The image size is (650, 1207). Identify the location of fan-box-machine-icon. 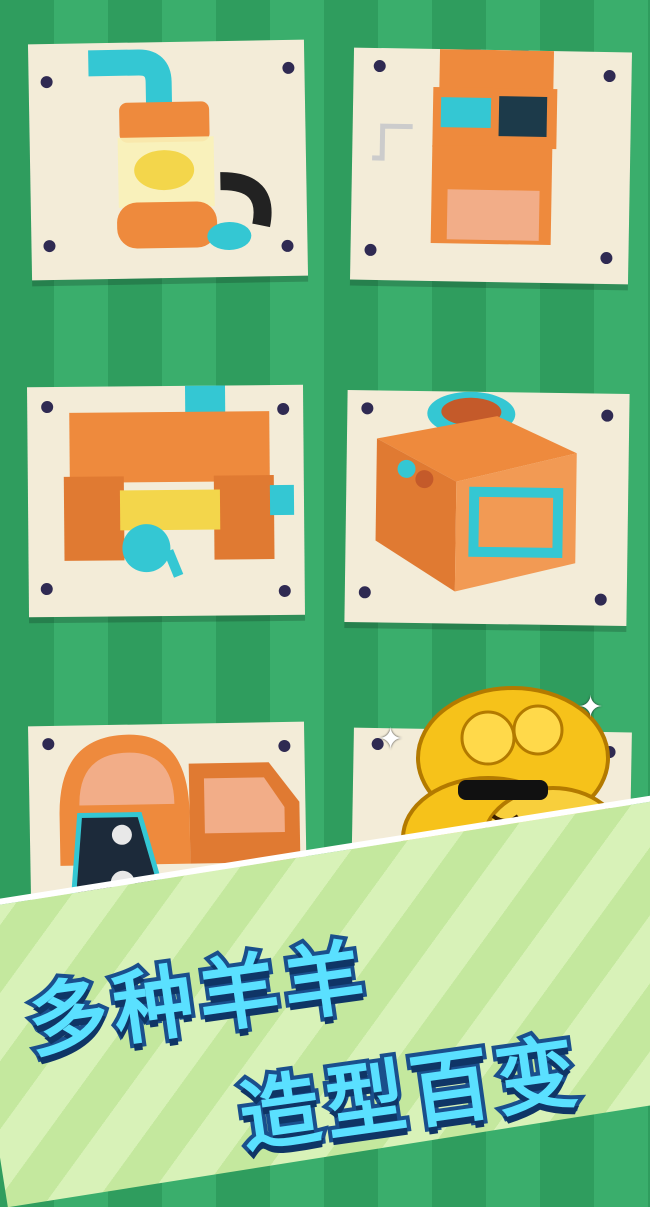
(476, 491).